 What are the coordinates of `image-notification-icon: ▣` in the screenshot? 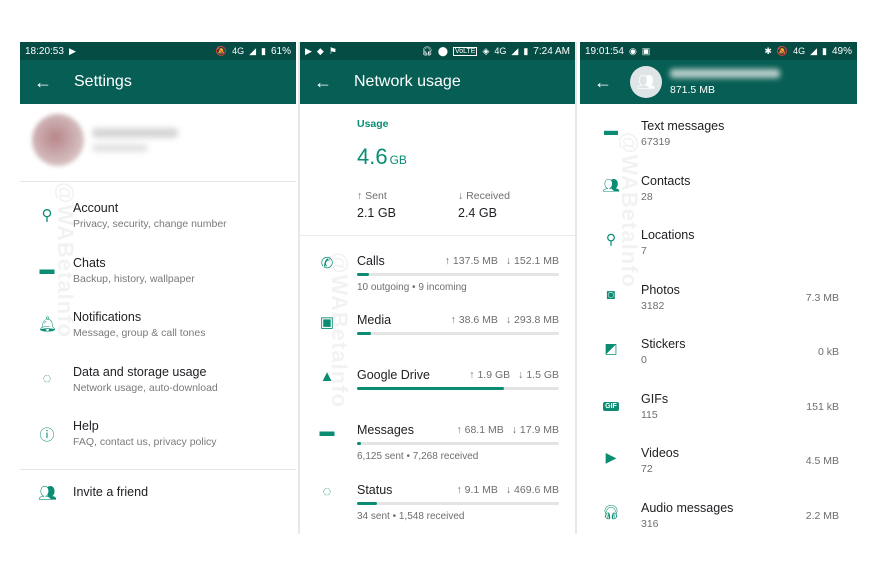 It's located at (646, 50).